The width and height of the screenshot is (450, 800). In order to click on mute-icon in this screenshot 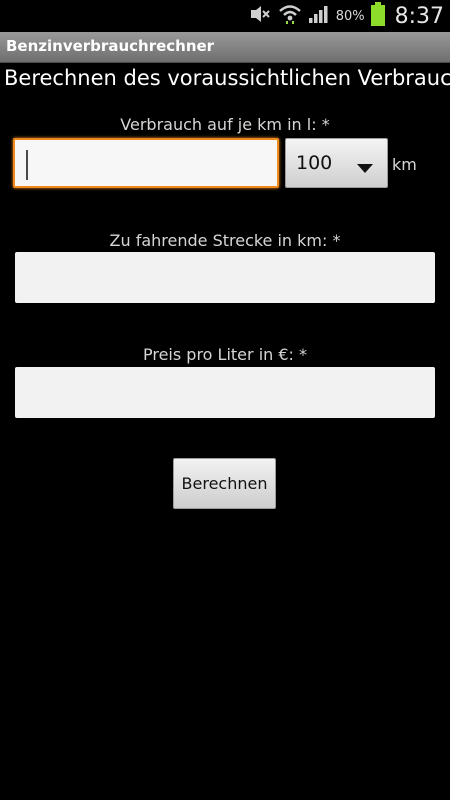, I will do `click(260, 16)`.